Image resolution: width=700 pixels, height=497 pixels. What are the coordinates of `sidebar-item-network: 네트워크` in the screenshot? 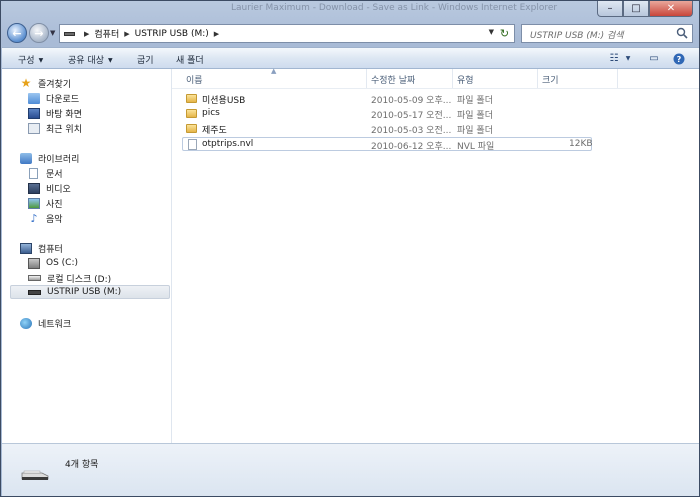 It's located at (45, 323).